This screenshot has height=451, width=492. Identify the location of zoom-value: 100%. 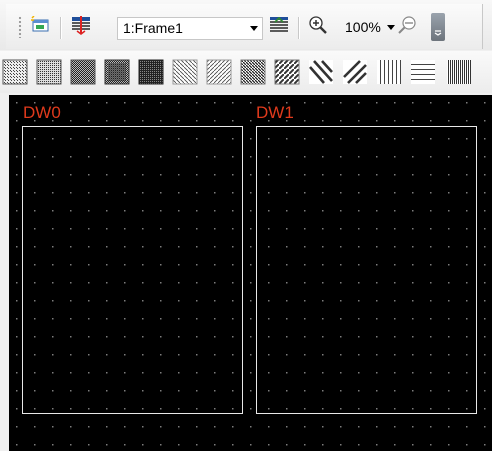
(363, 27).